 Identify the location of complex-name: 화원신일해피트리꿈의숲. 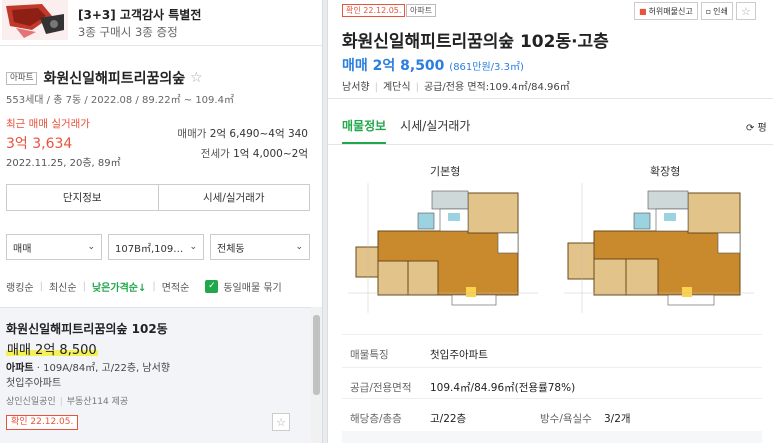
(114, 78).